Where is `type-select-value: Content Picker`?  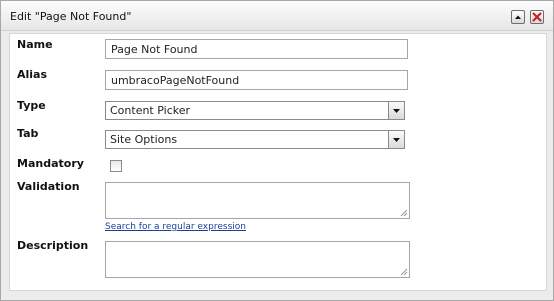
type-select-value: Content Picker is located at coordinates (150, 110).